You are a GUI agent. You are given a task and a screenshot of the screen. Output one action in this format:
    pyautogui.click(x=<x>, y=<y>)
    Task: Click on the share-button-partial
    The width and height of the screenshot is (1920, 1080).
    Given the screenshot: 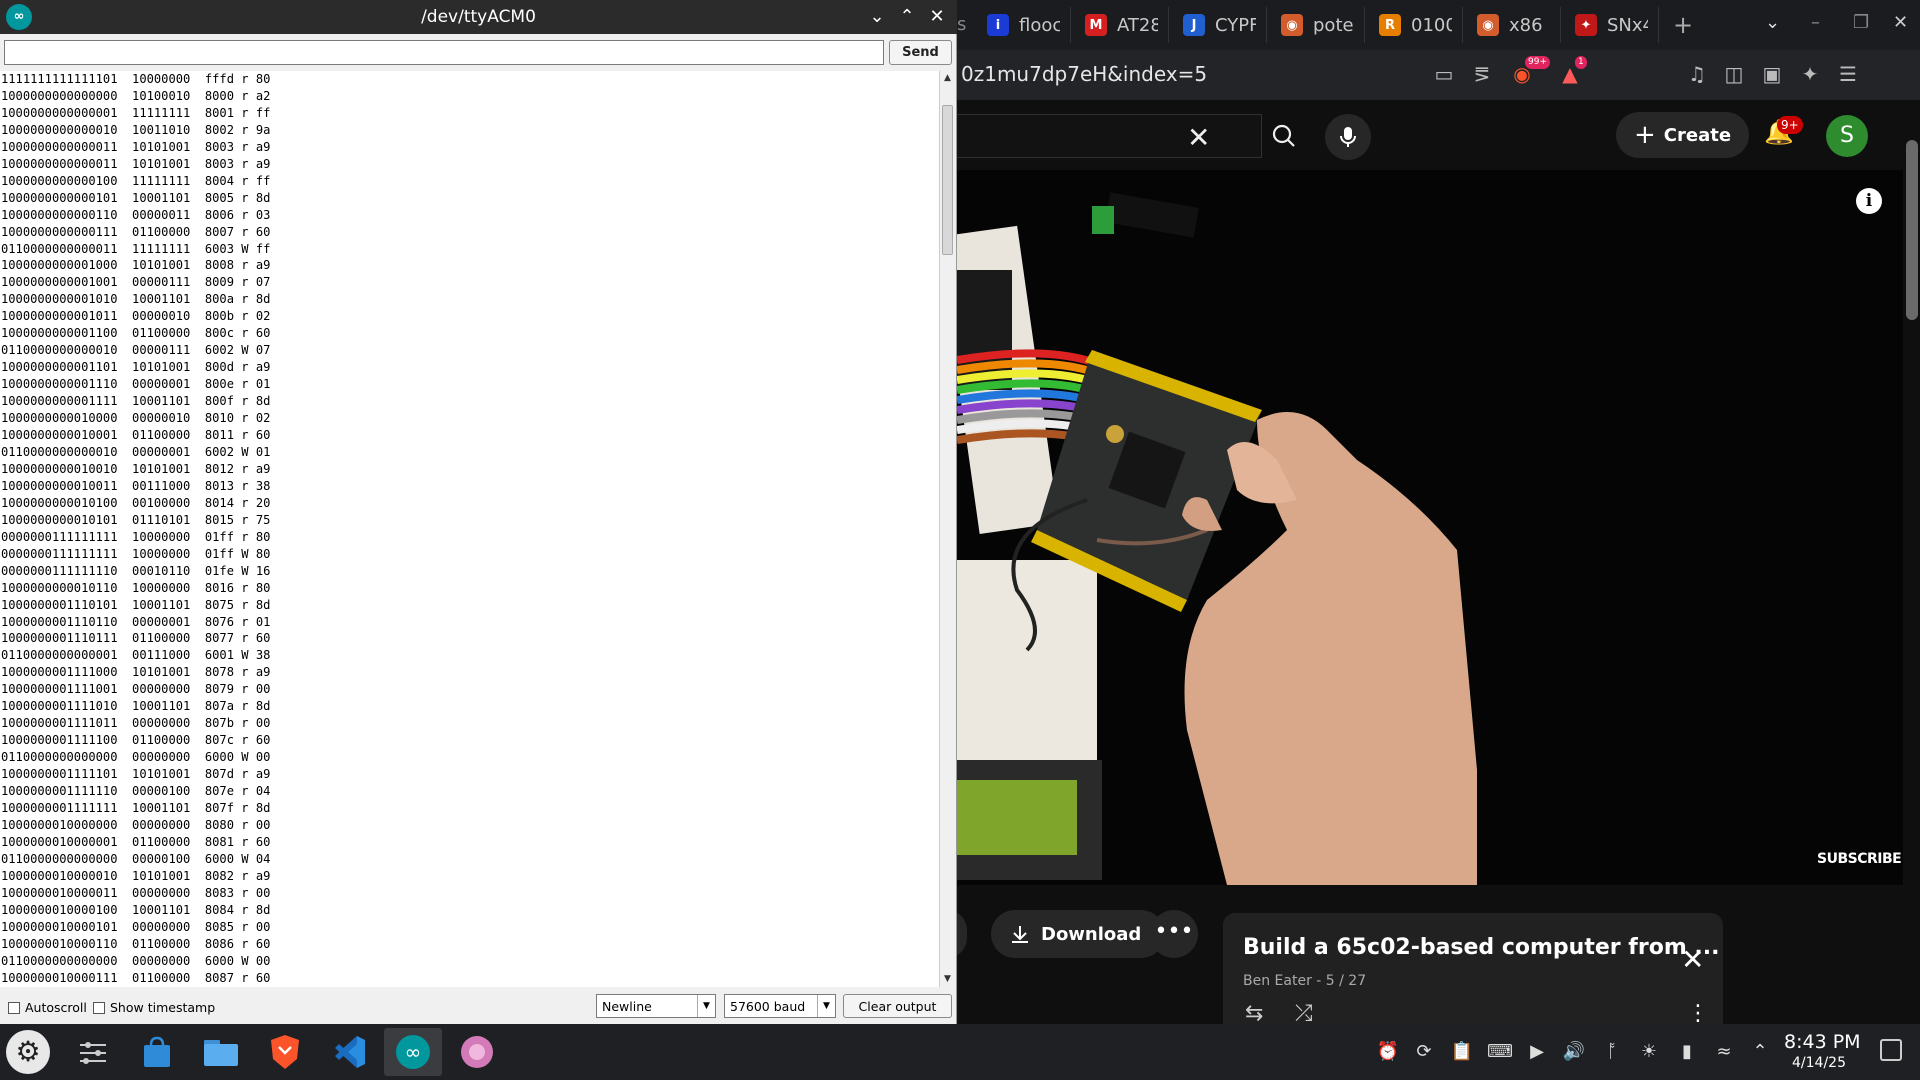 What is the action you would take?
    pyautogui.click(x=962, y=934)
    